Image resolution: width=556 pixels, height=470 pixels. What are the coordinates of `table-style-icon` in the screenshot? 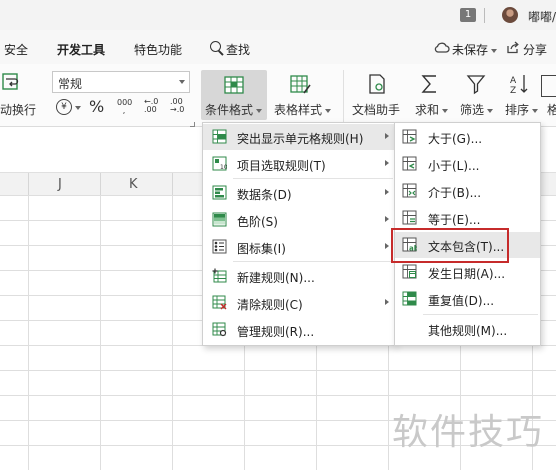 It's located at (300, 84).